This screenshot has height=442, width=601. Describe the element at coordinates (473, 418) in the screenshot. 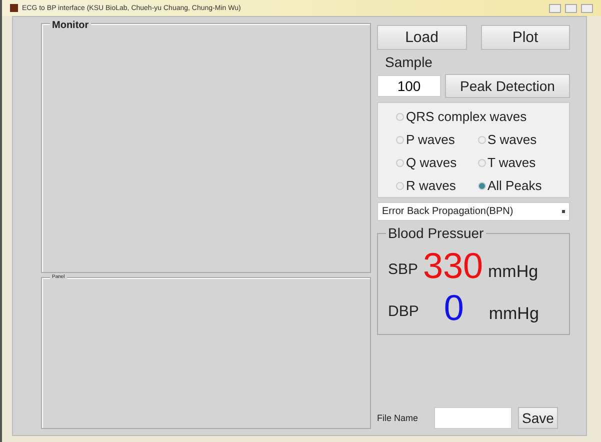

I see `file-name-field` at that location.